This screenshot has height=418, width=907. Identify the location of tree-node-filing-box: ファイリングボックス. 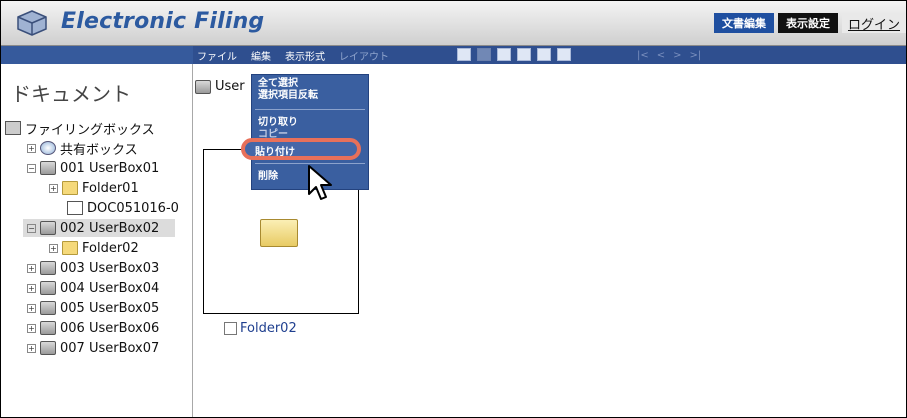
(80, 128).